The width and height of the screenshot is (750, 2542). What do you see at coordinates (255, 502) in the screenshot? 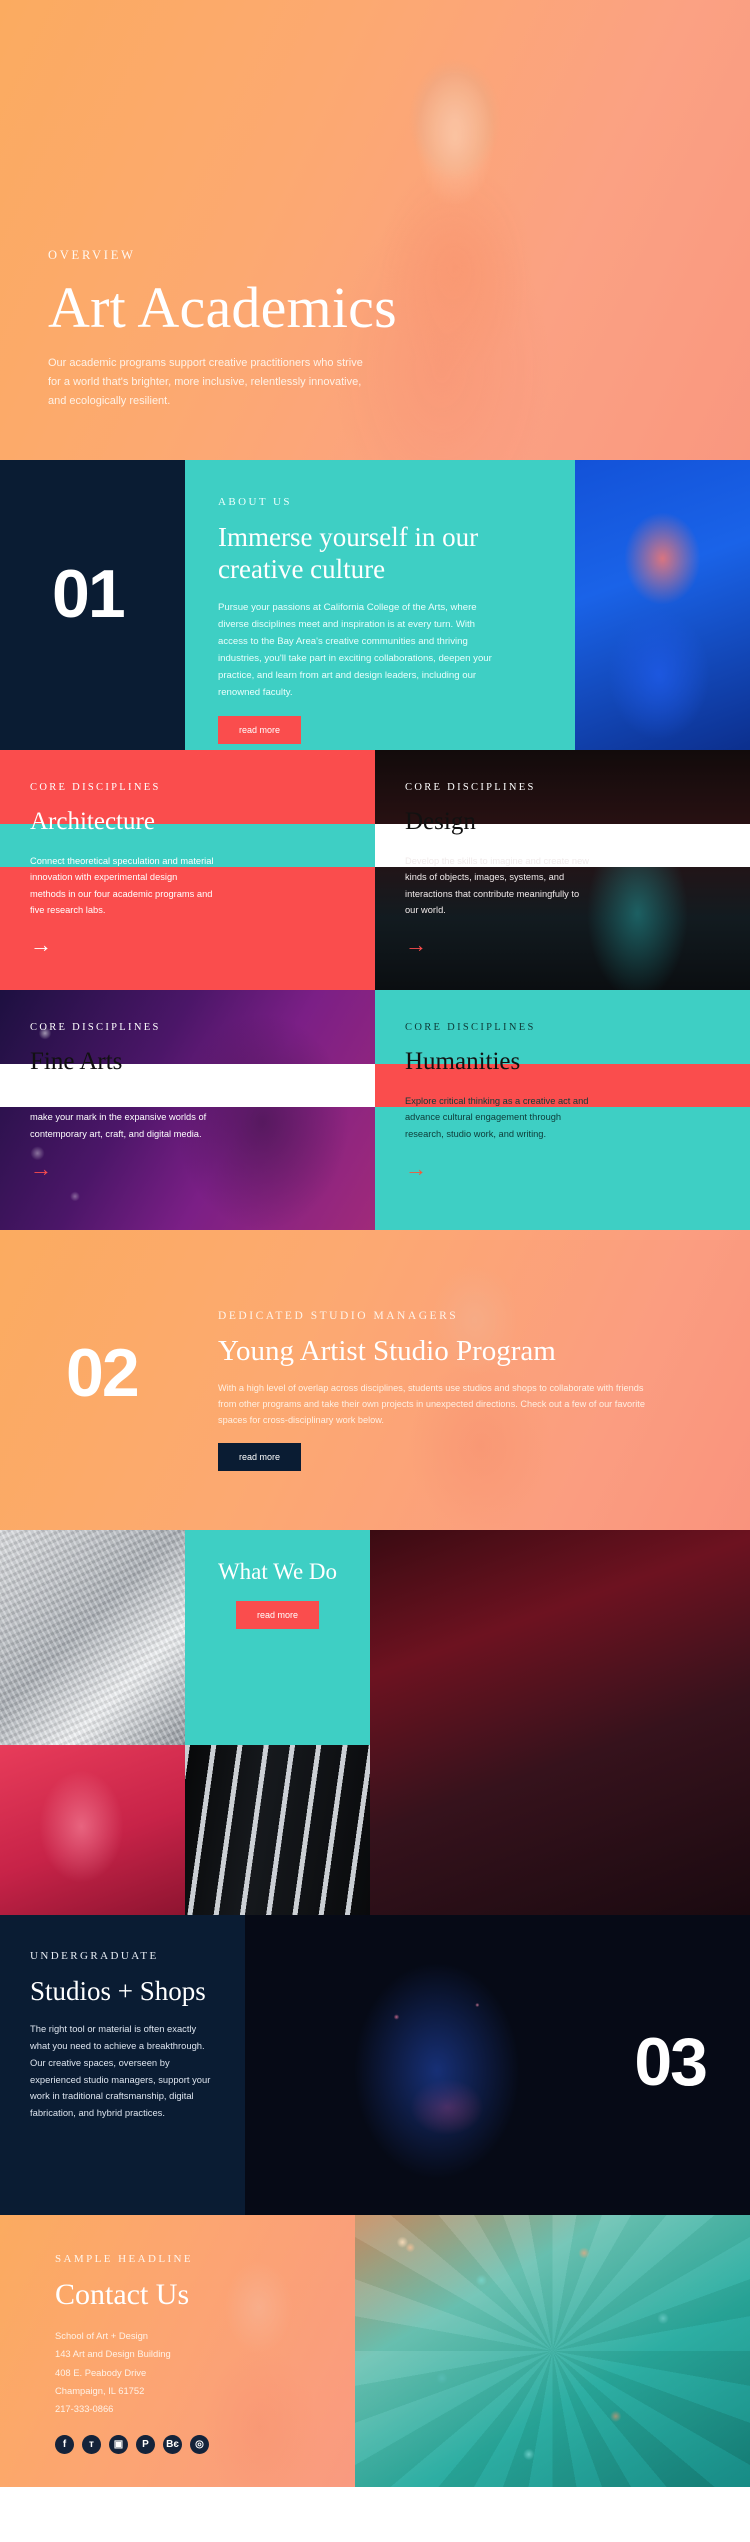
I see `about-eyebrow: ABOUT US` at bounding box center [255, 502].